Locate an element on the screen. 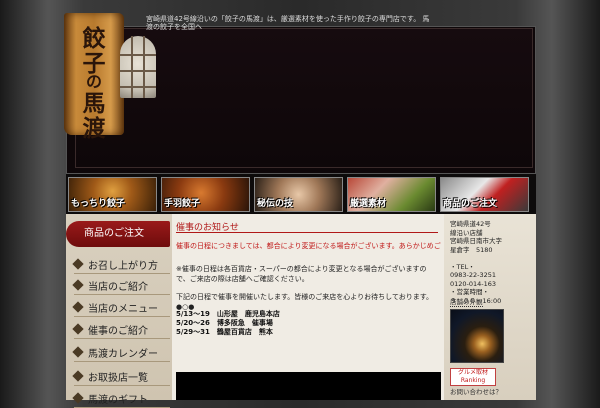 This screenshot has height=408, width=600. sidebar-item-calendar: 馬渡カレンダー is located at coordinates (121, 352).